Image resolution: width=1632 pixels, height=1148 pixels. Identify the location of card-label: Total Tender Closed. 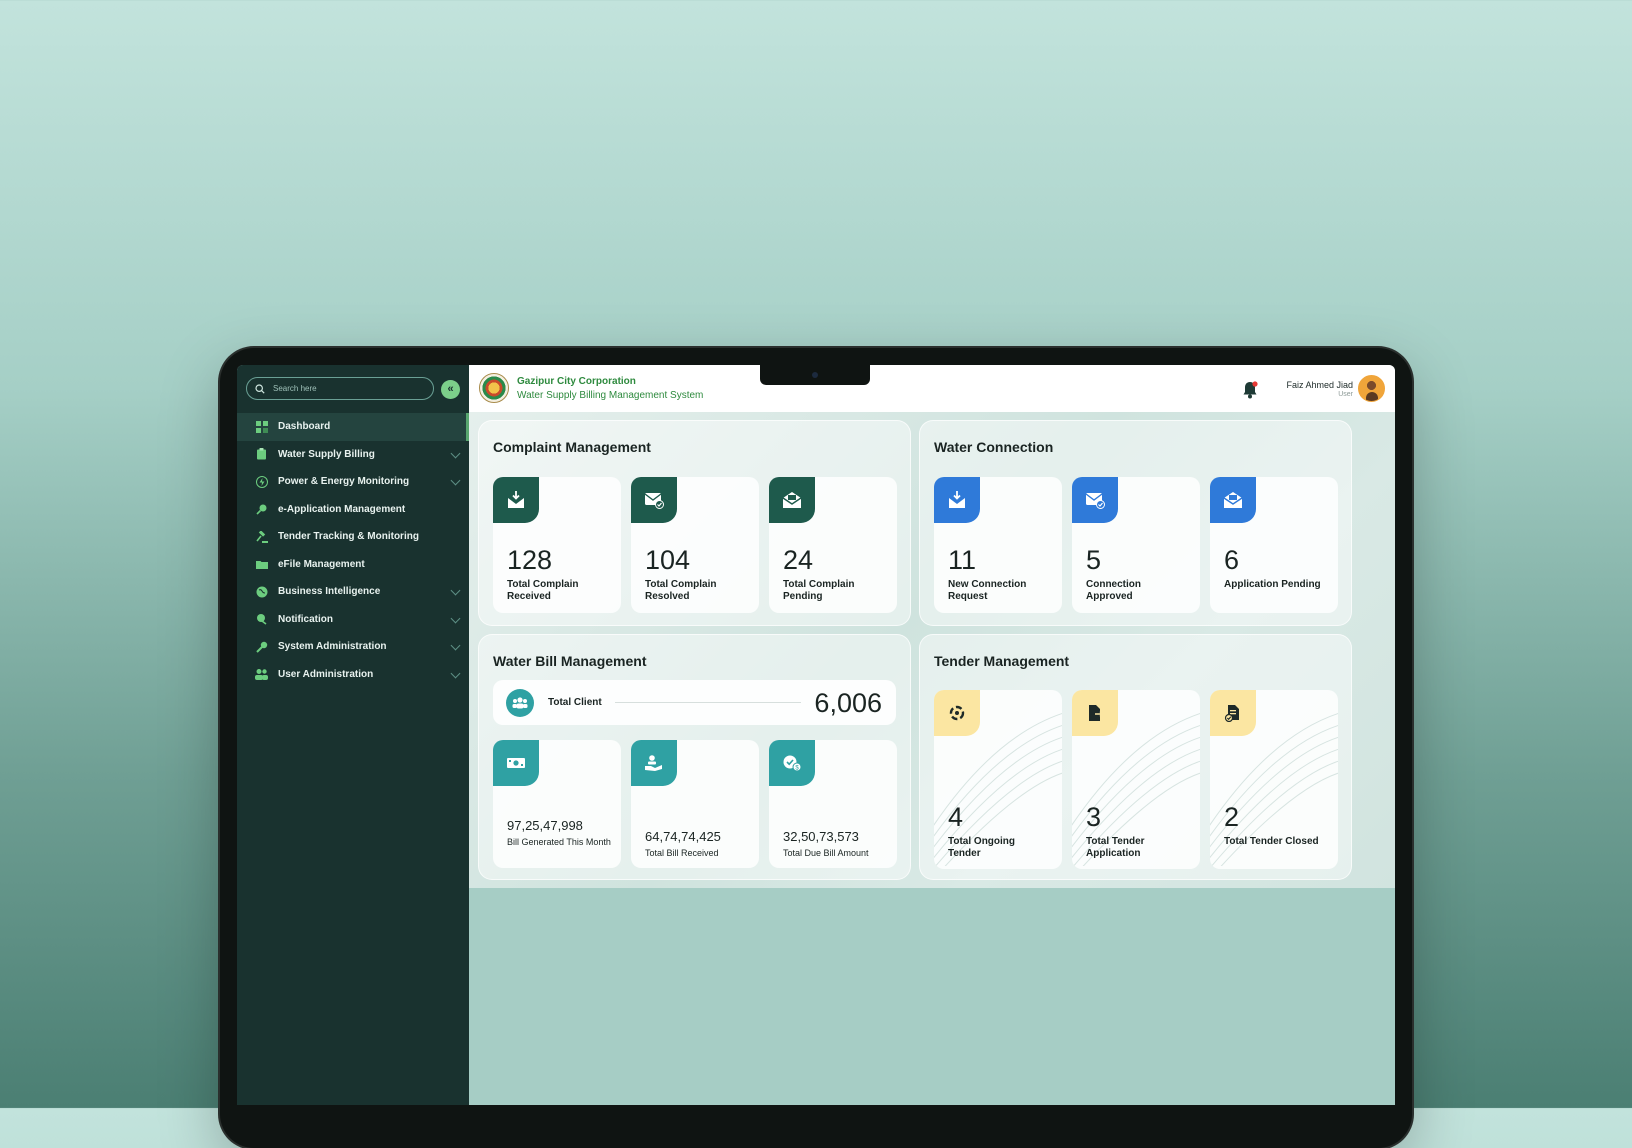
(1271, 841).